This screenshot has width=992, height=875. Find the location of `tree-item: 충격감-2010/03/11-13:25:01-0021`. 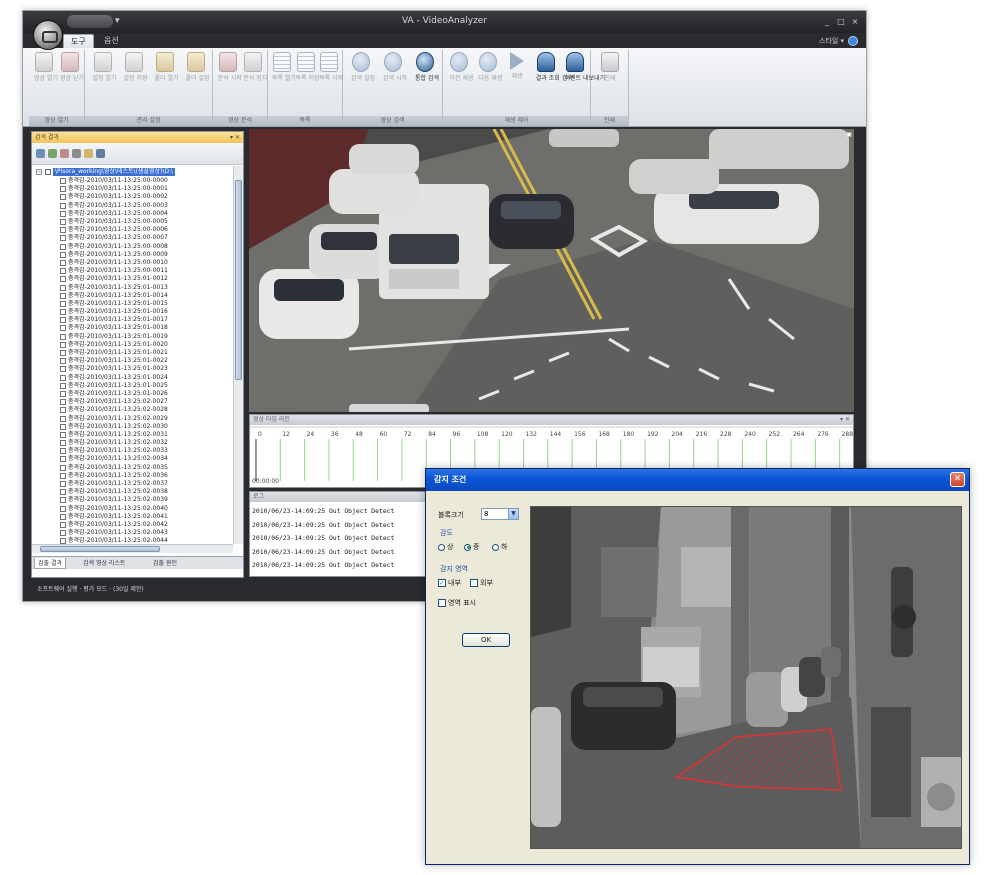

tree-item: 충격감-2010/03/11-13:25:01-0021 is located at coordinates (114, 353).